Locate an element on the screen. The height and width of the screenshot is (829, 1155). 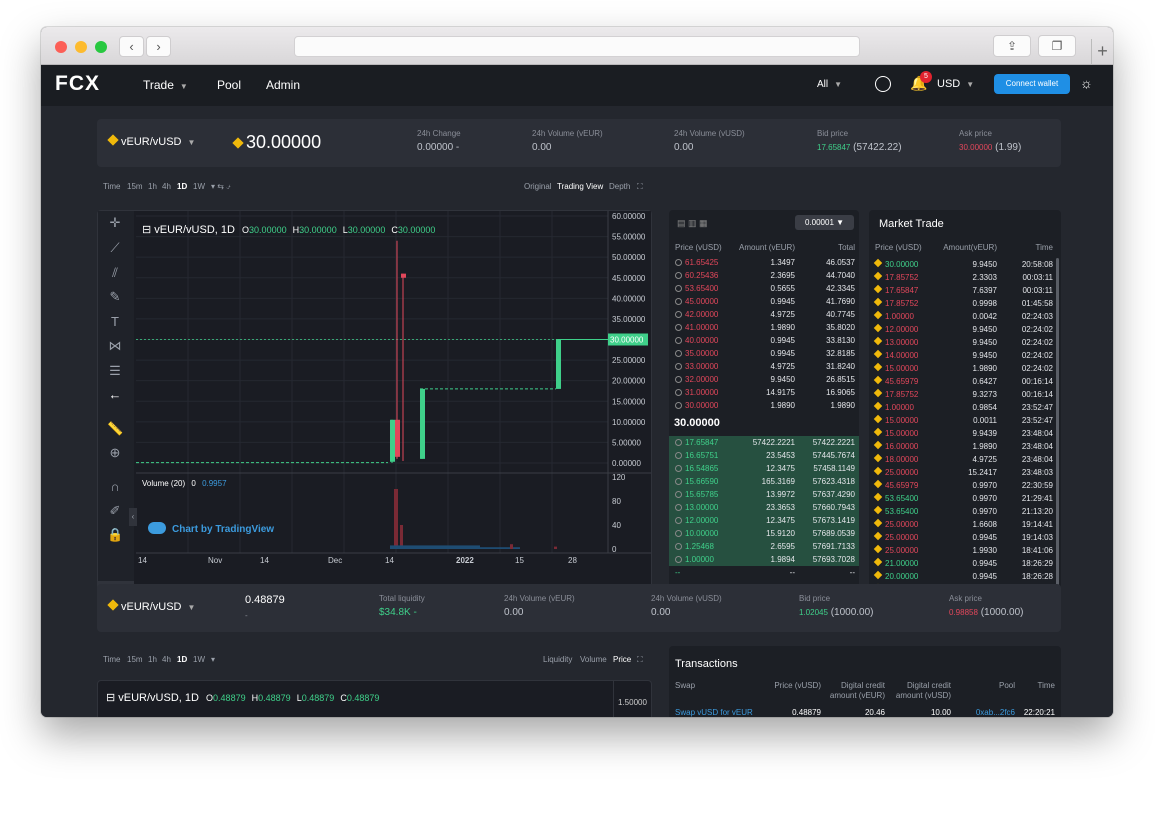
brush-icon: ✎ is located at coordinates (115, 297).